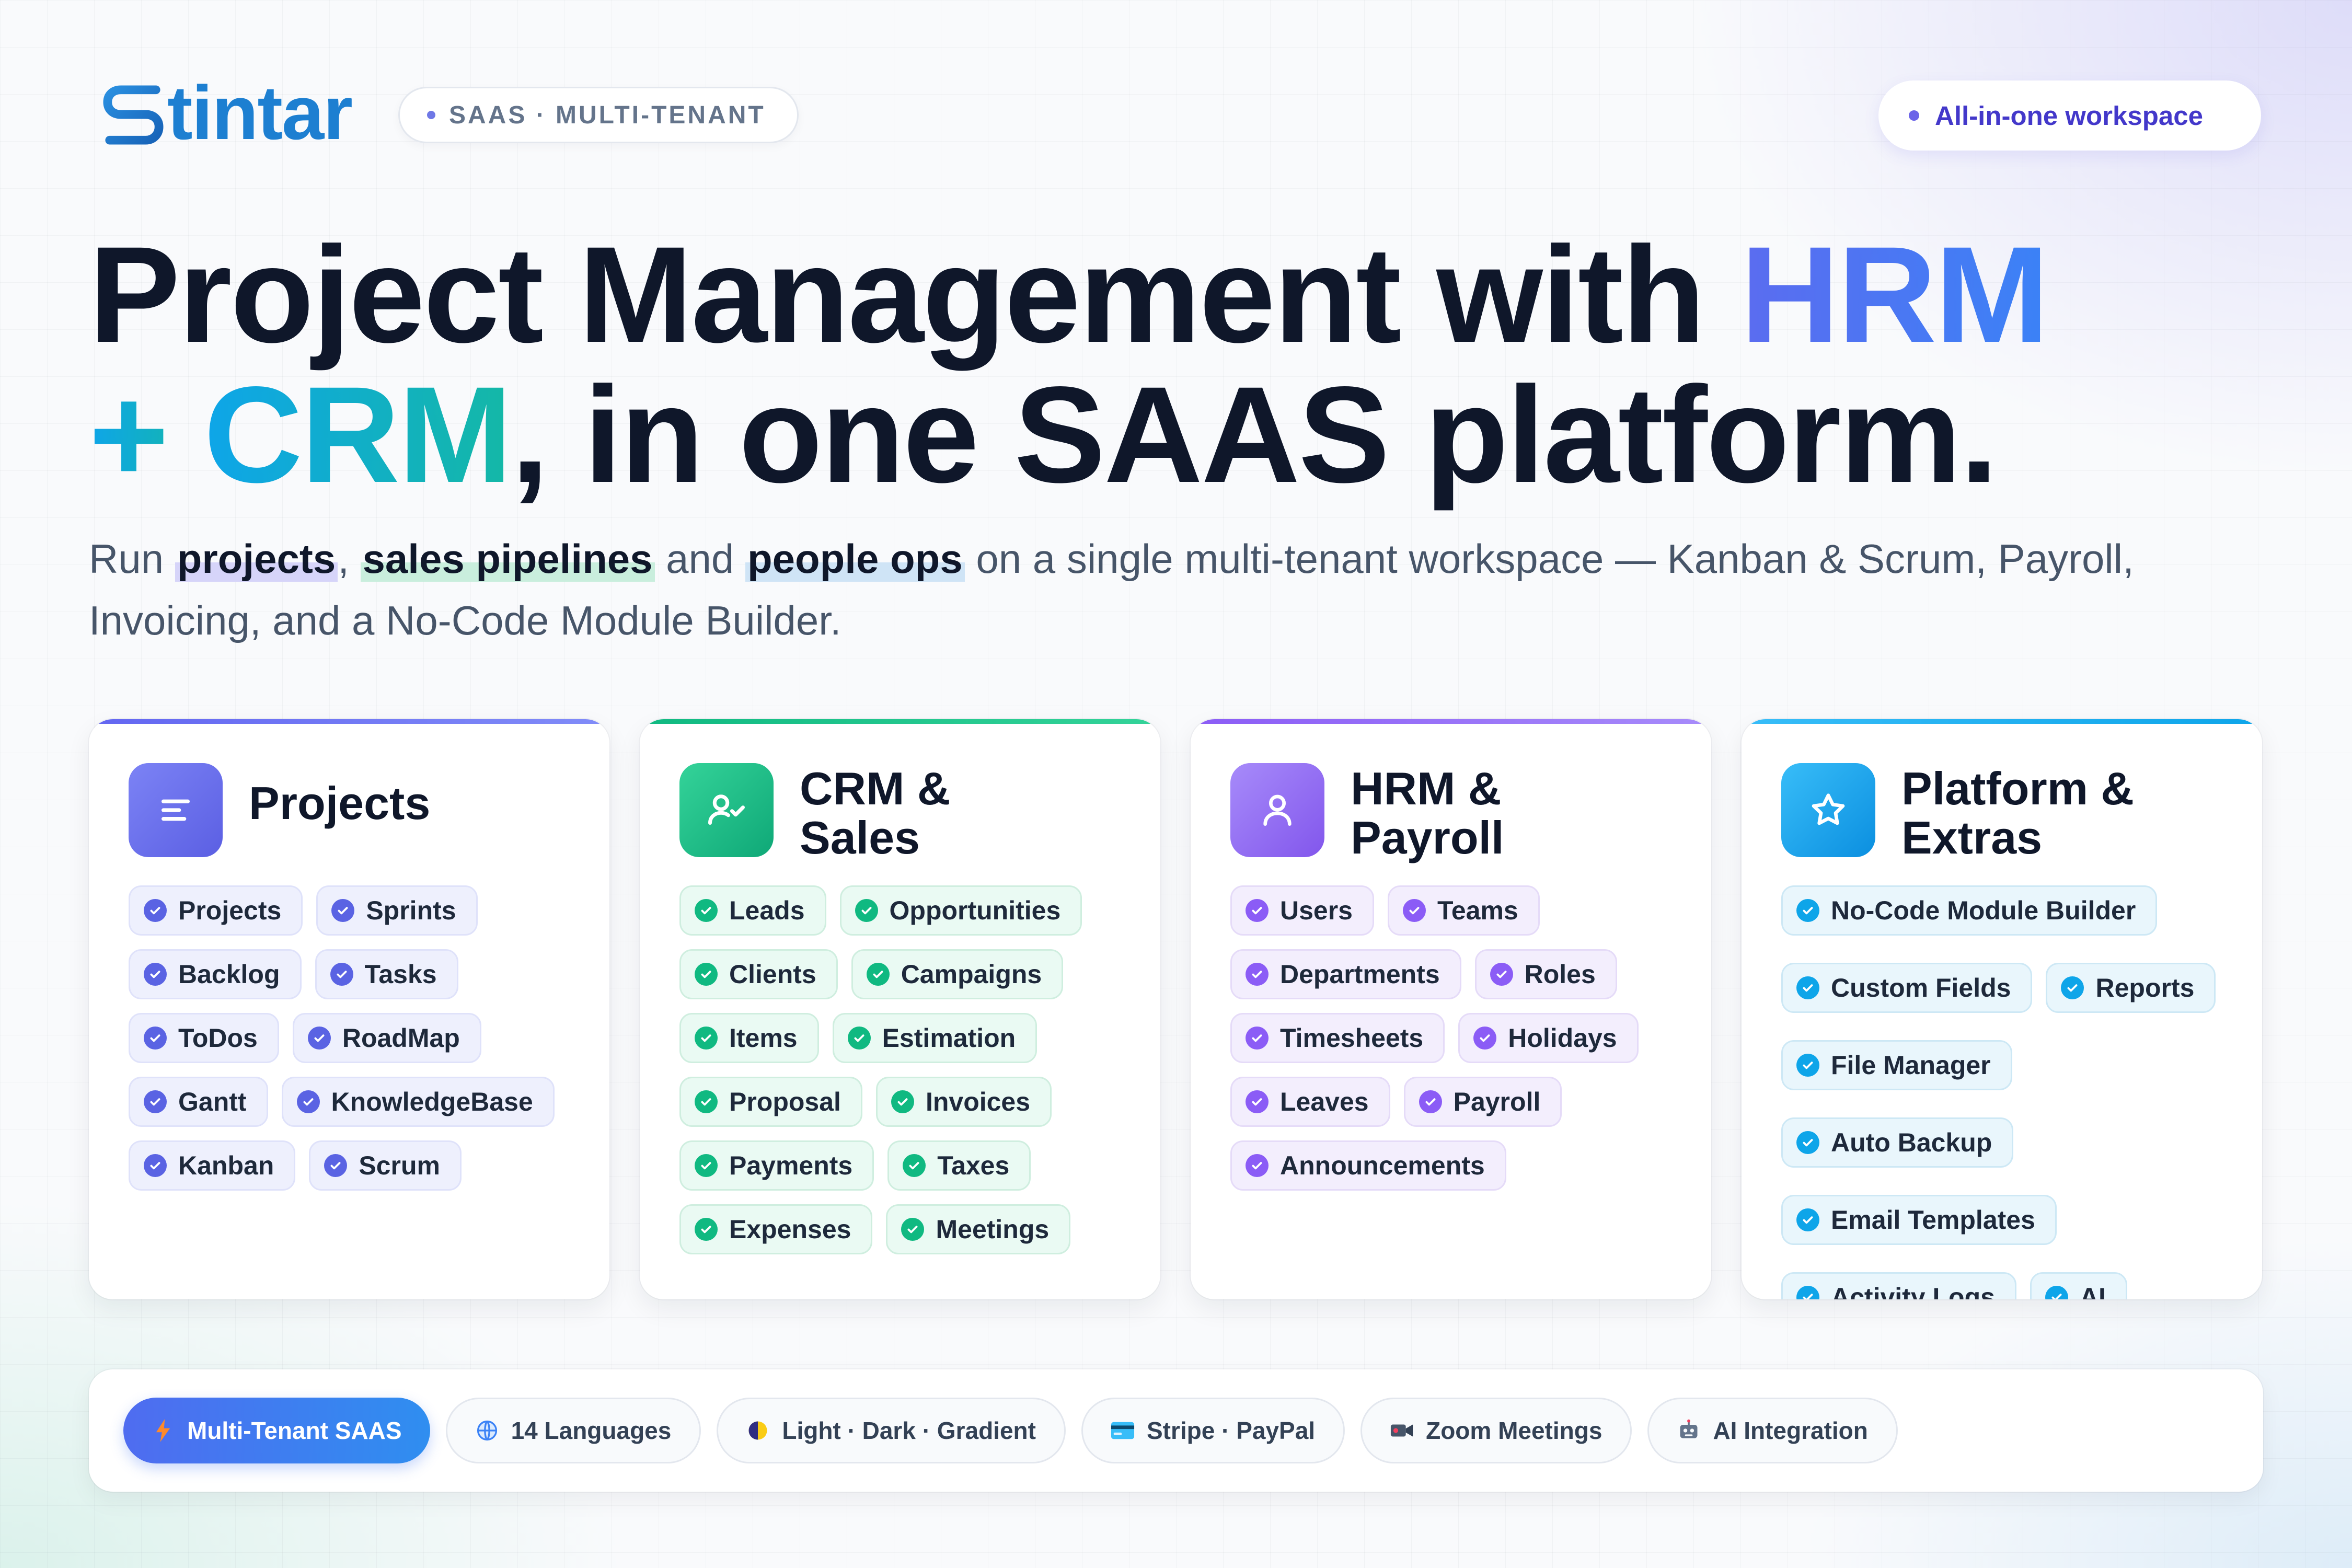 This screenshot has height=1568, width=2352. What do you see at coordinates (1983, 910) in the screenshot?
I see `chip-label: No-Code Module Builder` at bounding box center [1983, 910].